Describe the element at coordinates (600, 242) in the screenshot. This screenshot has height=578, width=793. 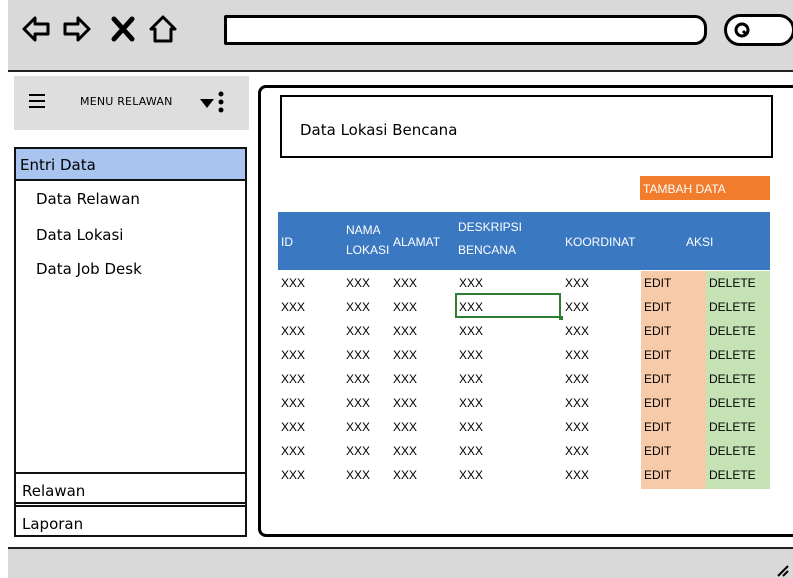
I see `column-header-koordinat: KOORDINAT` at that location.